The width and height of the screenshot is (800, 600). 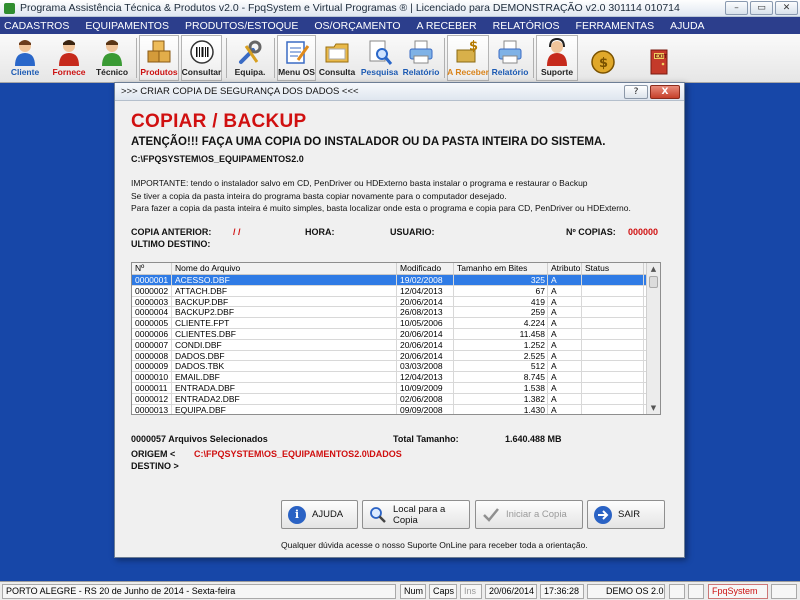 What do you see at coordinates (665, 92) in the screenshot?
I see `dialog-close-button: X` at bounding box center [665, 92].